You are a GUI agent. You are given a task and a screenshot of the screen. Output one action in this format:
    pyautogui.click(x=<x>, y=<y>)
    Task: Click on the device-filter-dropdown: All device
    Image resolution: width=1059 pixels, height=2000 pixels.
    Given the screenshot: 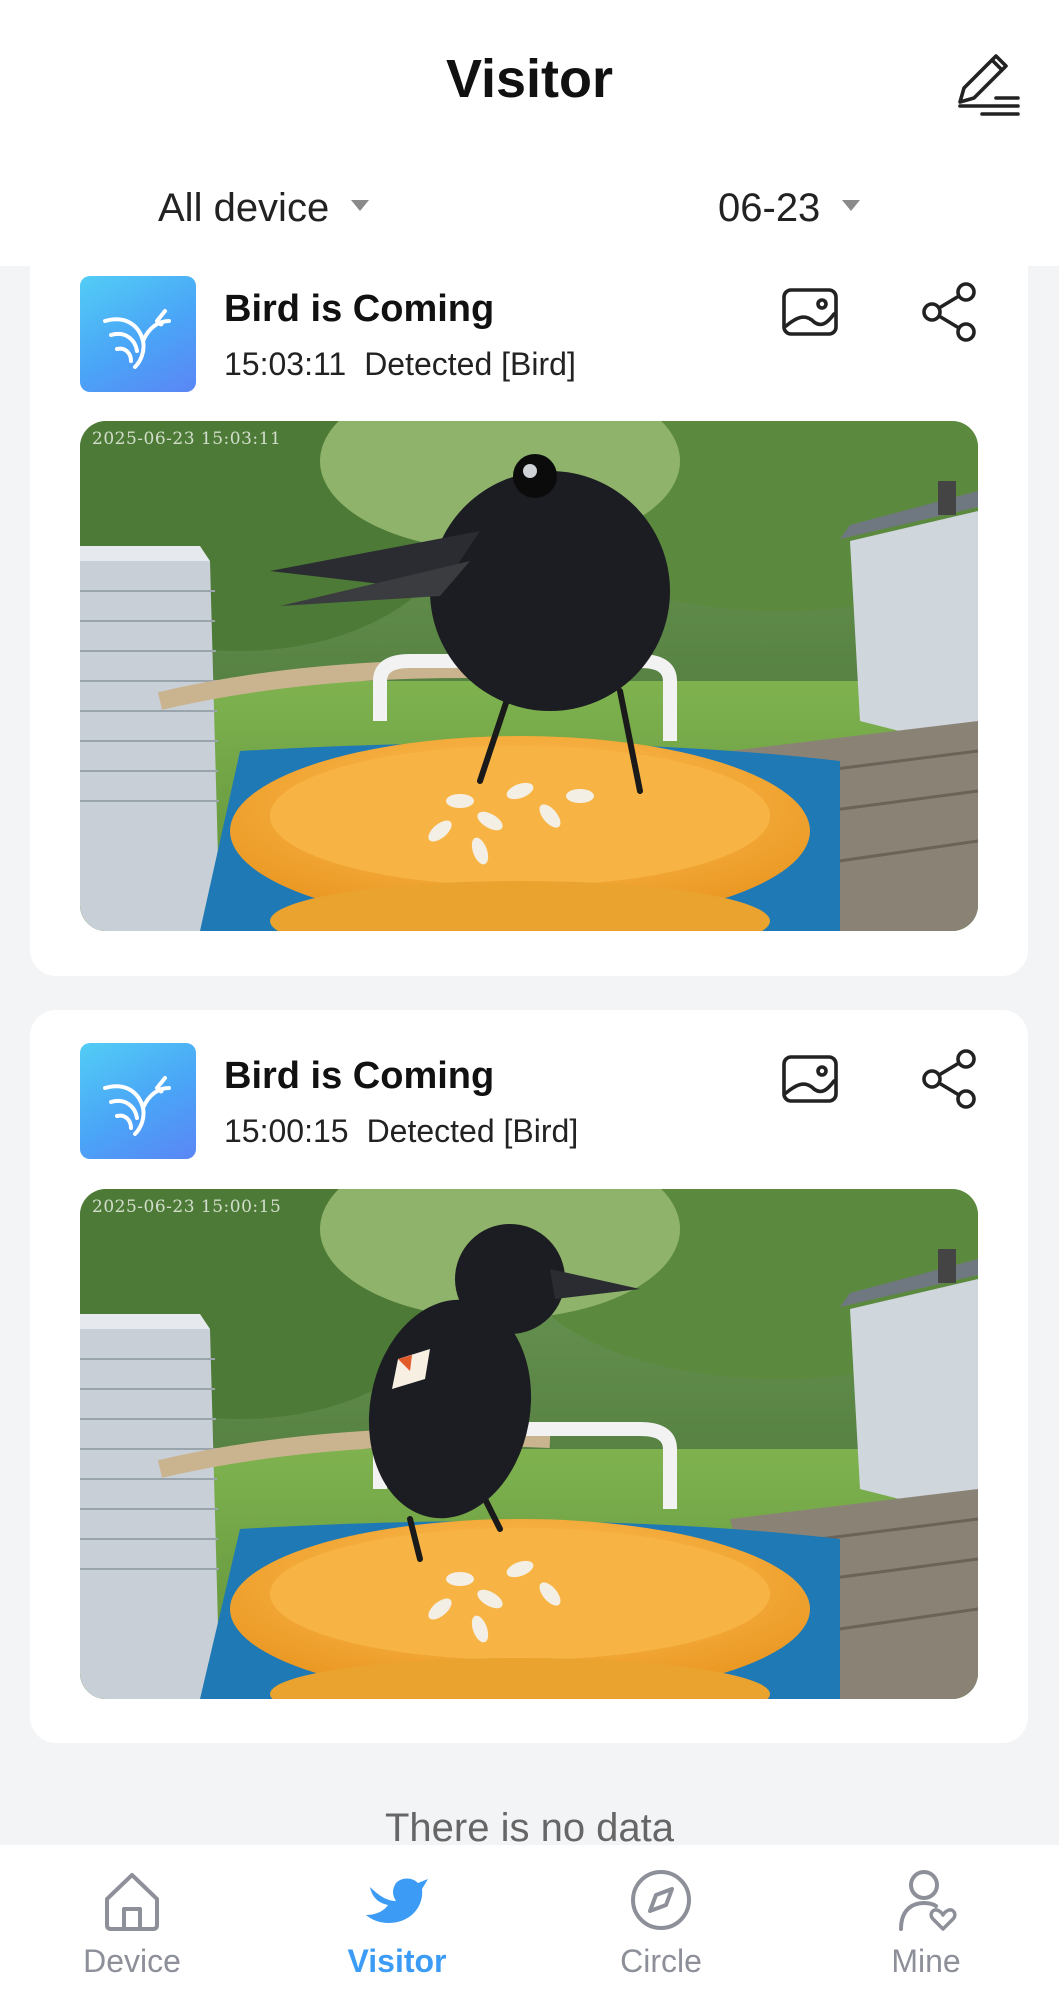 What is the action you would take?
    pyautogui.click(x=264, y=208)
    